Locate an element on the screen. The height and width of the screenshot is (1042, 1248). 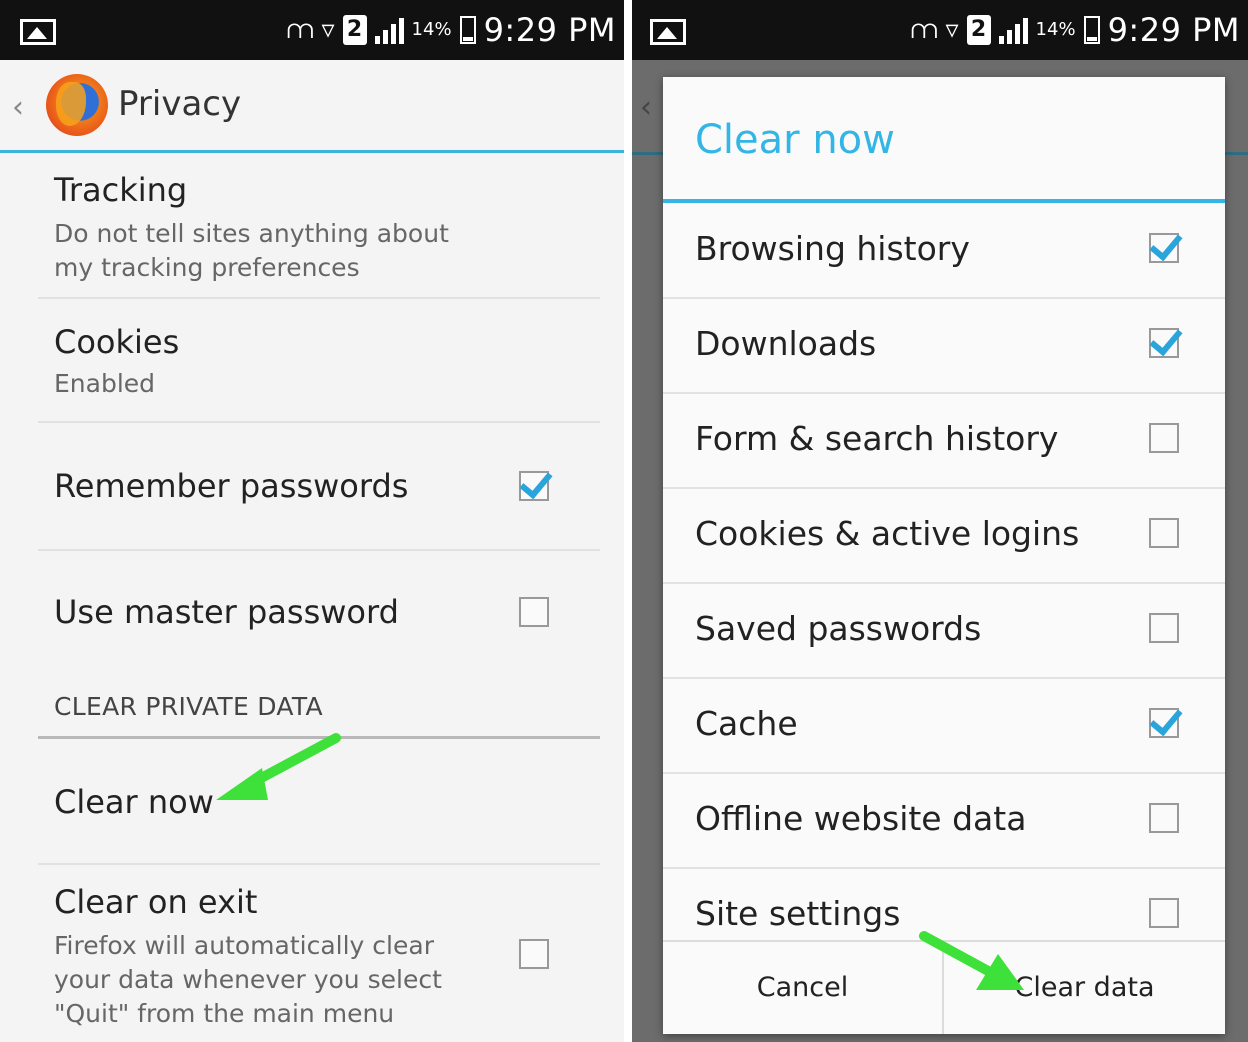
page-title: Privacy is located at coordinates (180, 104).